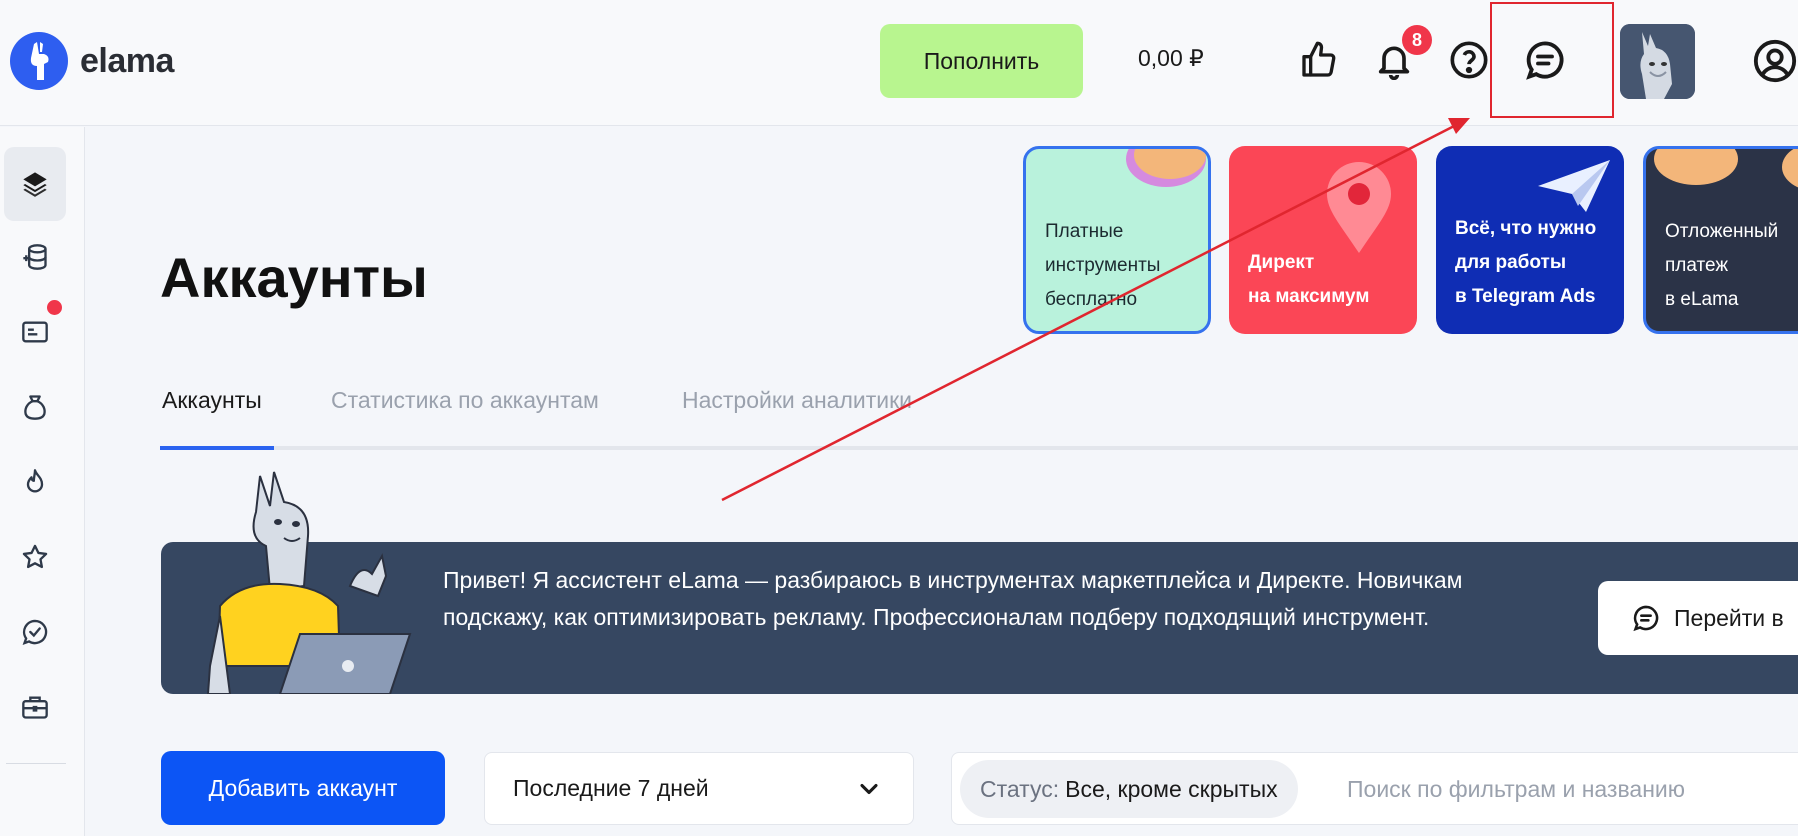 This screenshot has height=836, width=1798. I want to click on logo-llama-icon, so click(39, 61).